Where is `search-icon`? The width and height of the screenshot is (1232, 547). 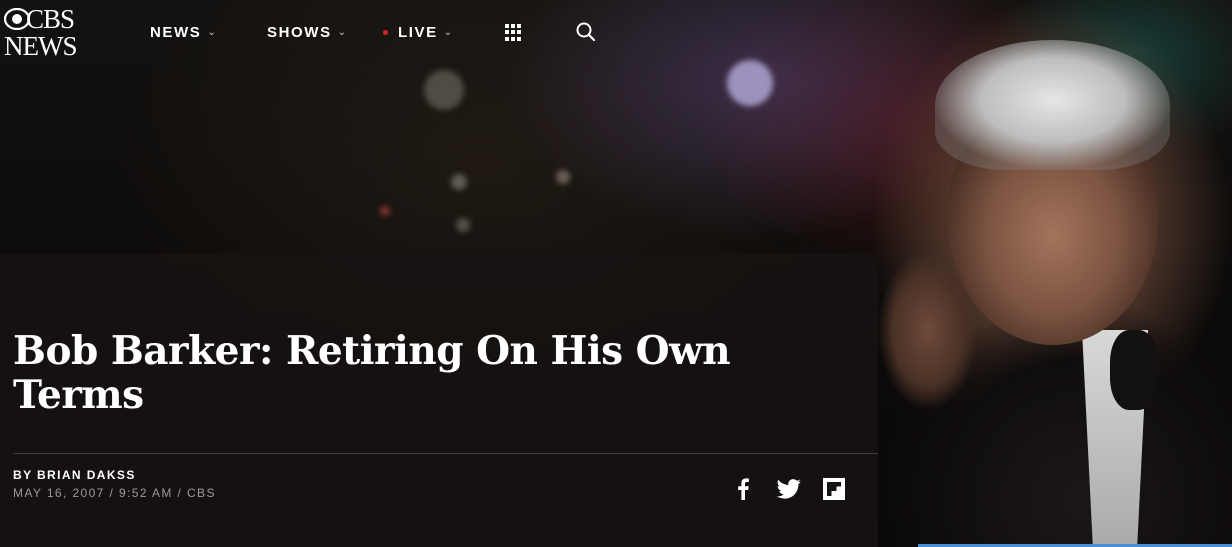 search-icon is located at coordinates (586, 32).